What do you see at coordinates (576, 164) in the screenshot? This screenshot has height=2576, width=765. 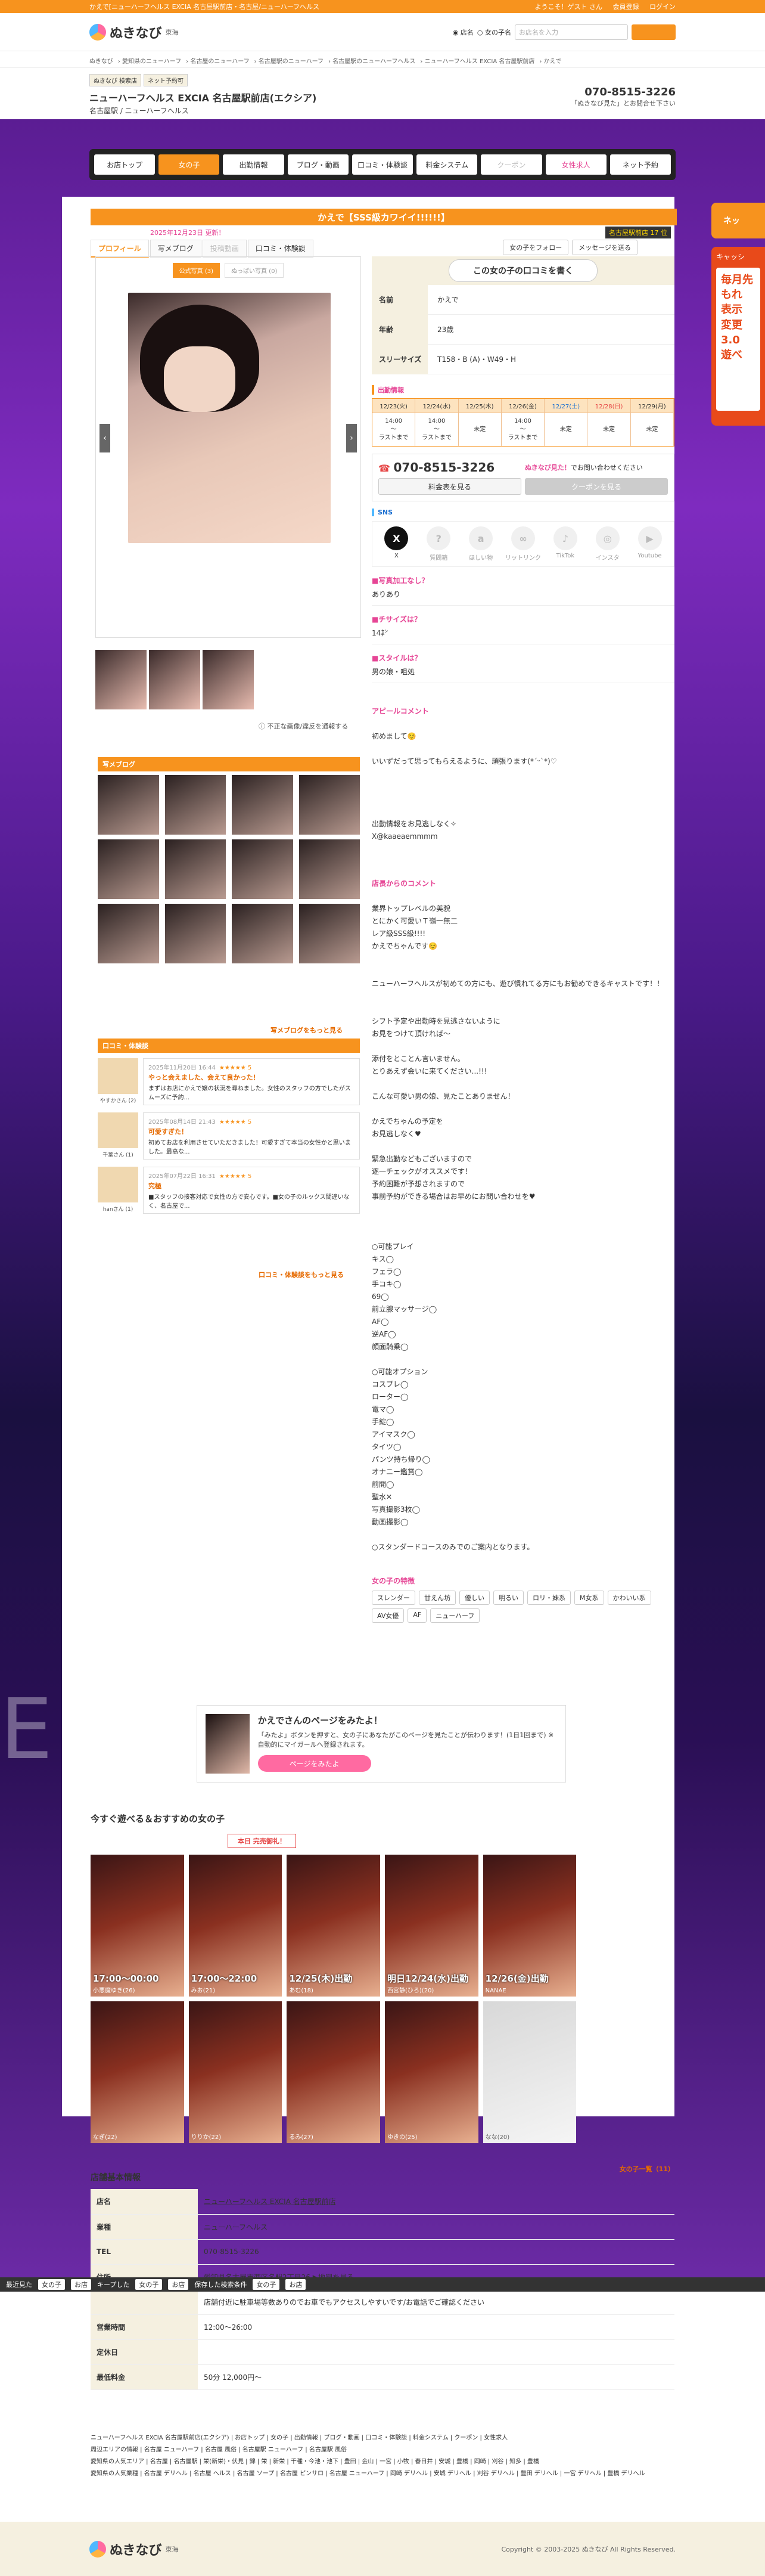 I see `nav-recruit: 女性求人` at bounding box center [576, 164].